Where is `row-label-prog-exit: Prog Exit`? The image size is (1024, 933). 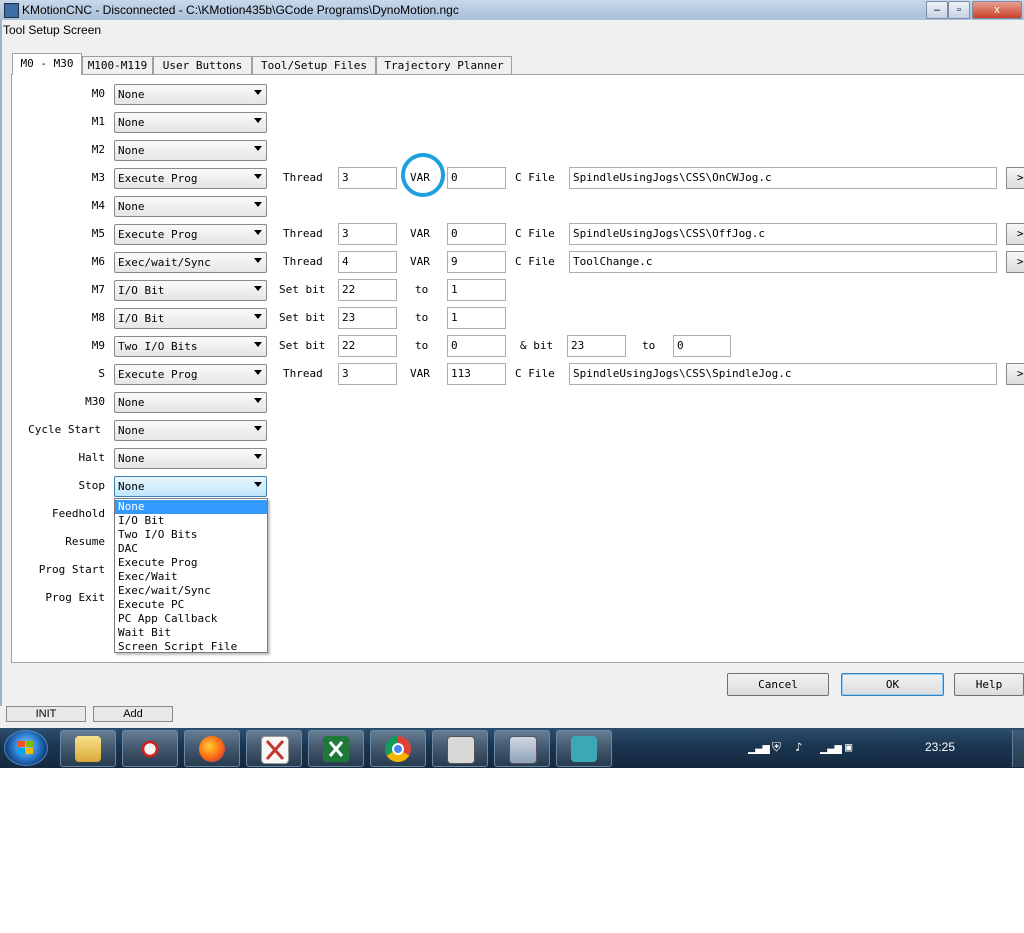
row-label-prog-exit: Prog Exit is located at coordinates (75, 597).